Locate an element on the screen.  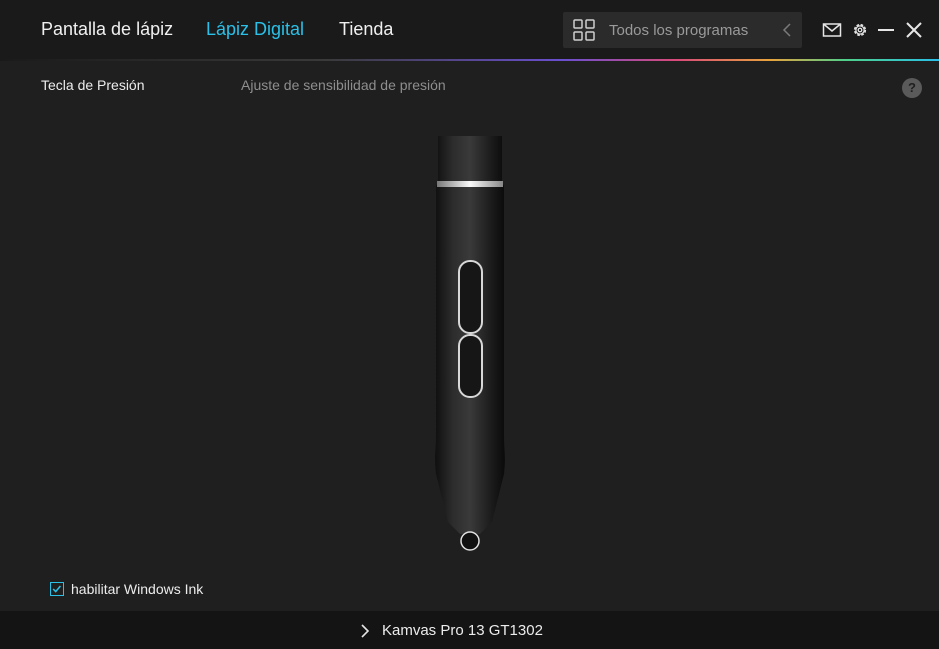
pen-nib is located at coordinates (470, 541).